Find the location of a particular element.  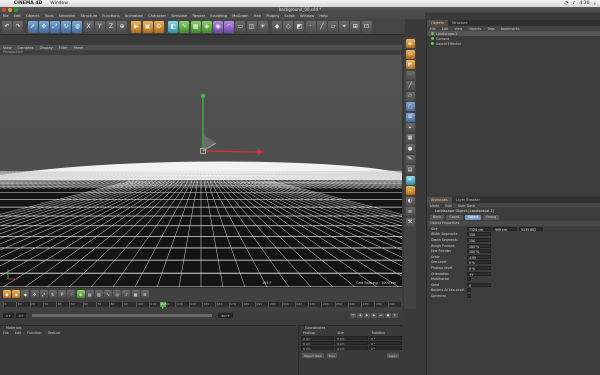

scale-key-icon: ⤢ is located at coordinates (43, 294).